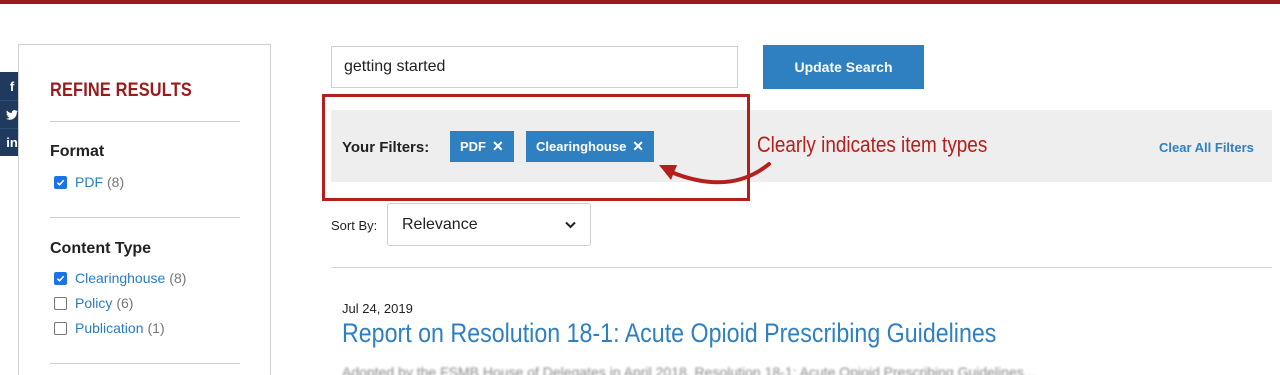 Image resolution: width=1280 pixels, height=375 pixels. I want to click on results-divider, so click(801, 267).